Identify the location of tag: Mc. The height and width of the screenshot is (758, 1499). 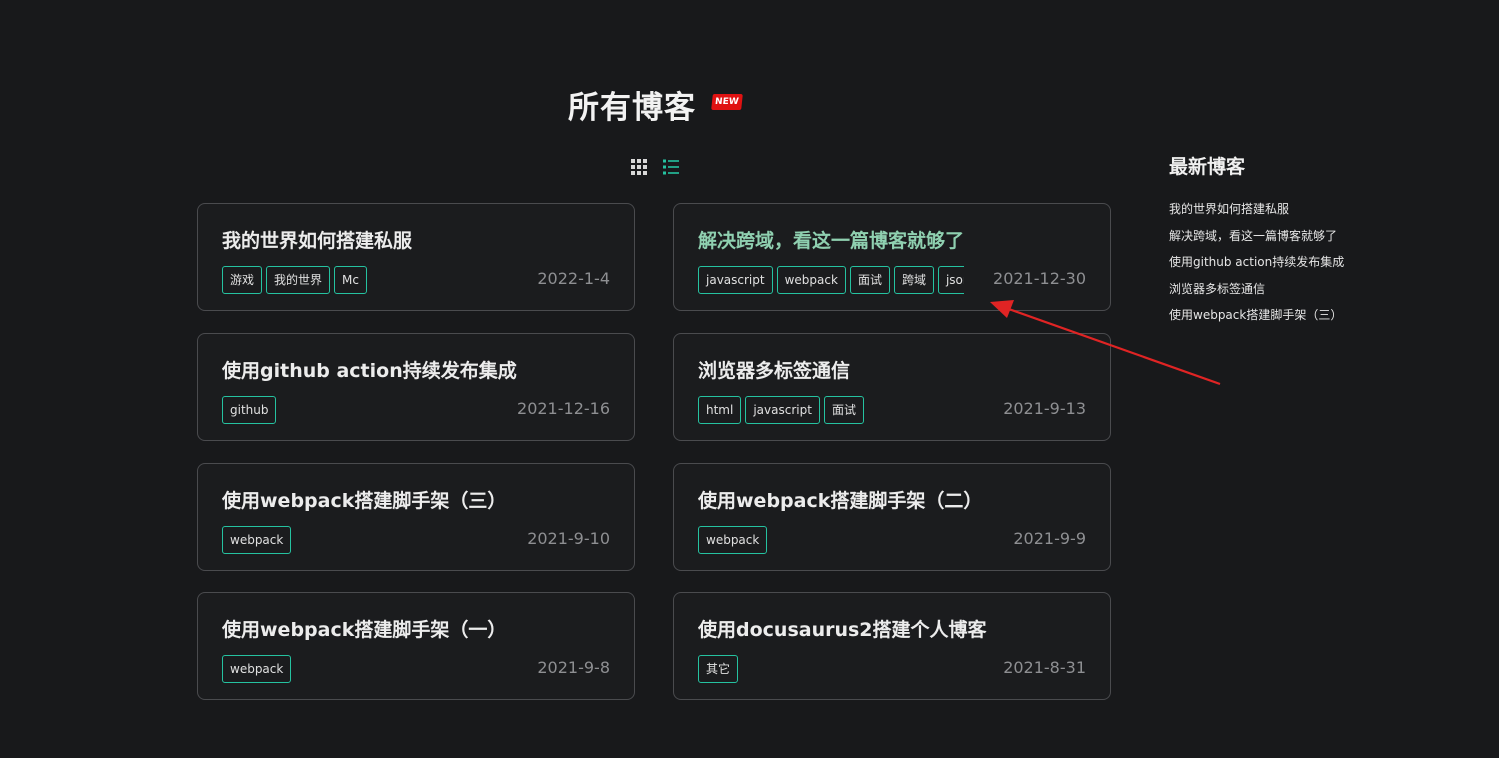
(350, 280).